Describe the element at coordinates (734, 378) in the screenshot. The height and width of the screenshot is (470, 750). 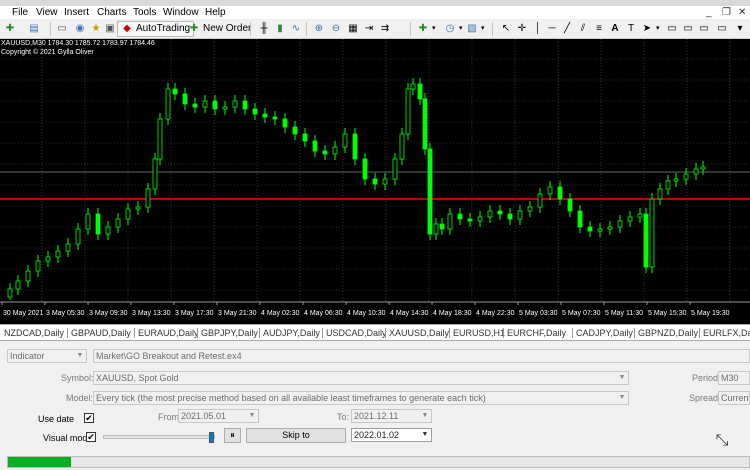
I see `period-select: M30` at that location.